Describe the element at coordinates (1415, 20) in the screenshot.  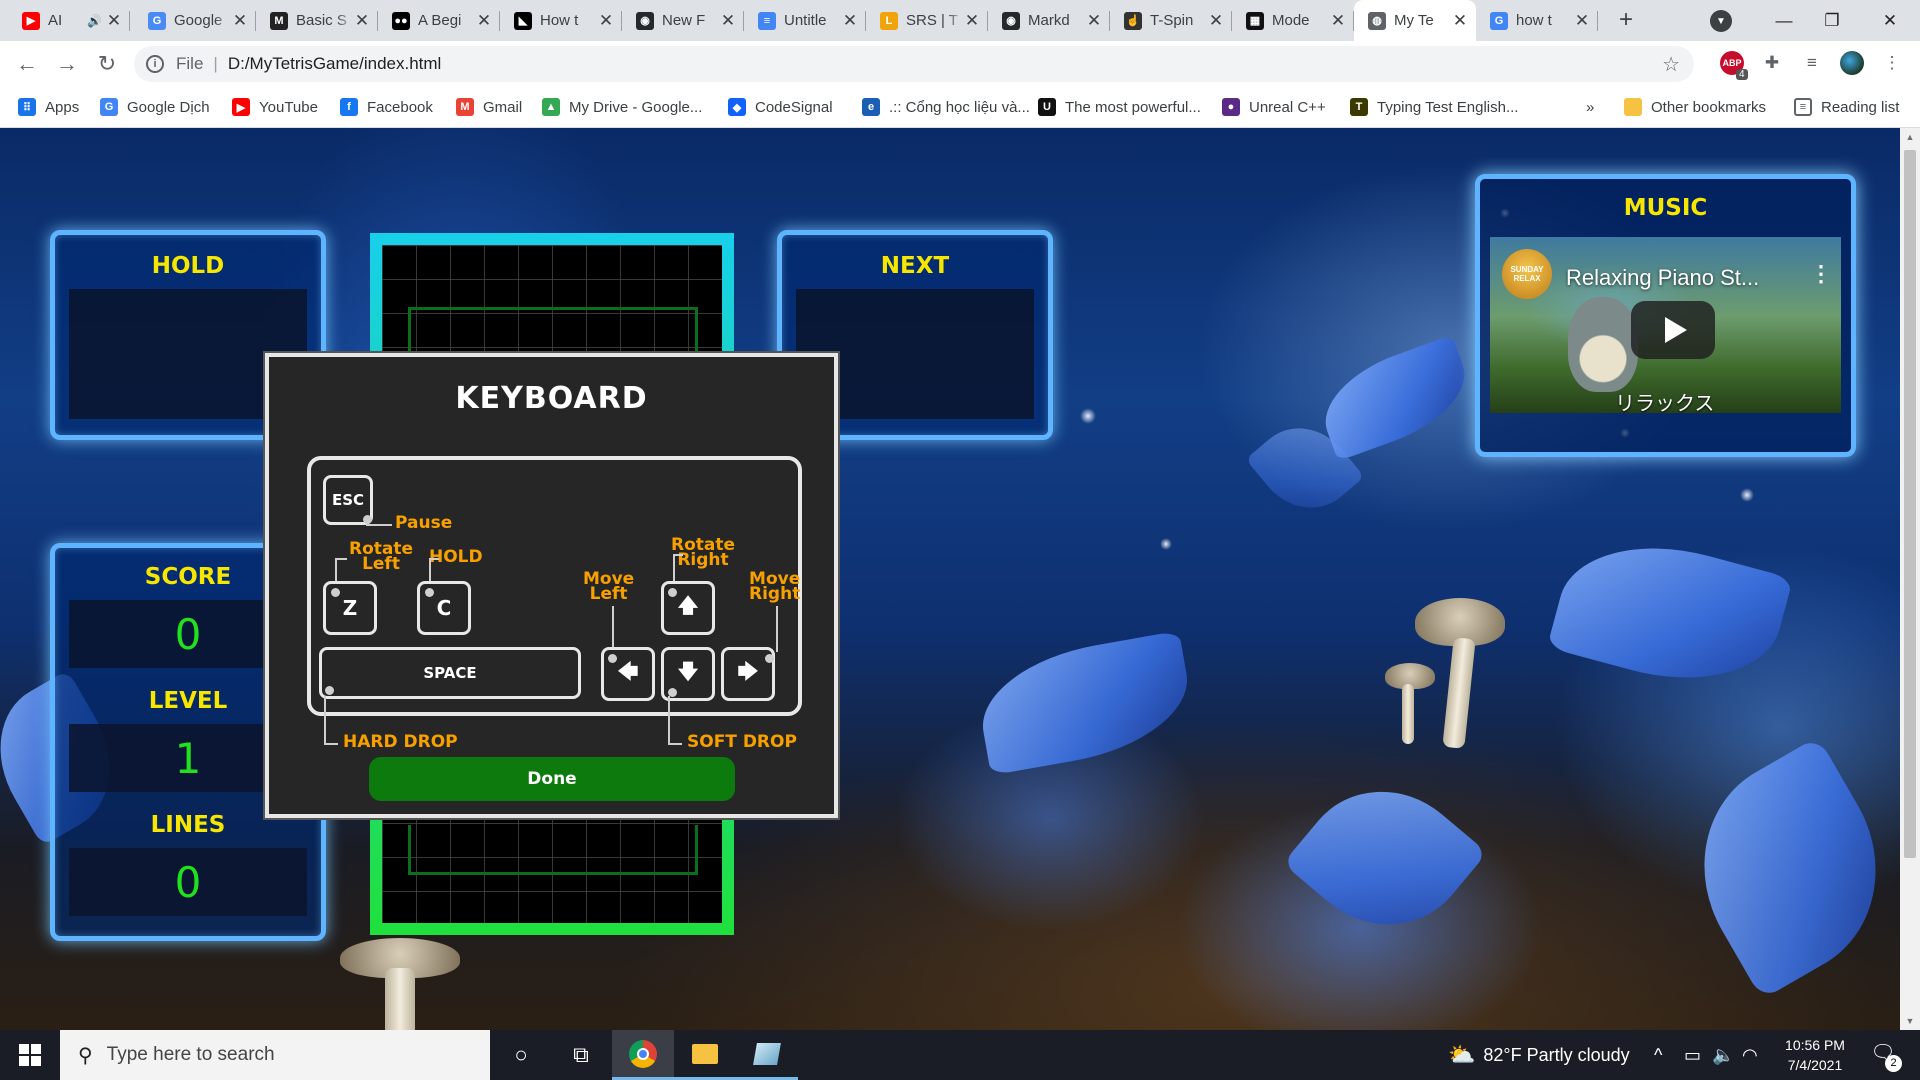
I see `browser-tab: ◍ My Te ✕` at that location.